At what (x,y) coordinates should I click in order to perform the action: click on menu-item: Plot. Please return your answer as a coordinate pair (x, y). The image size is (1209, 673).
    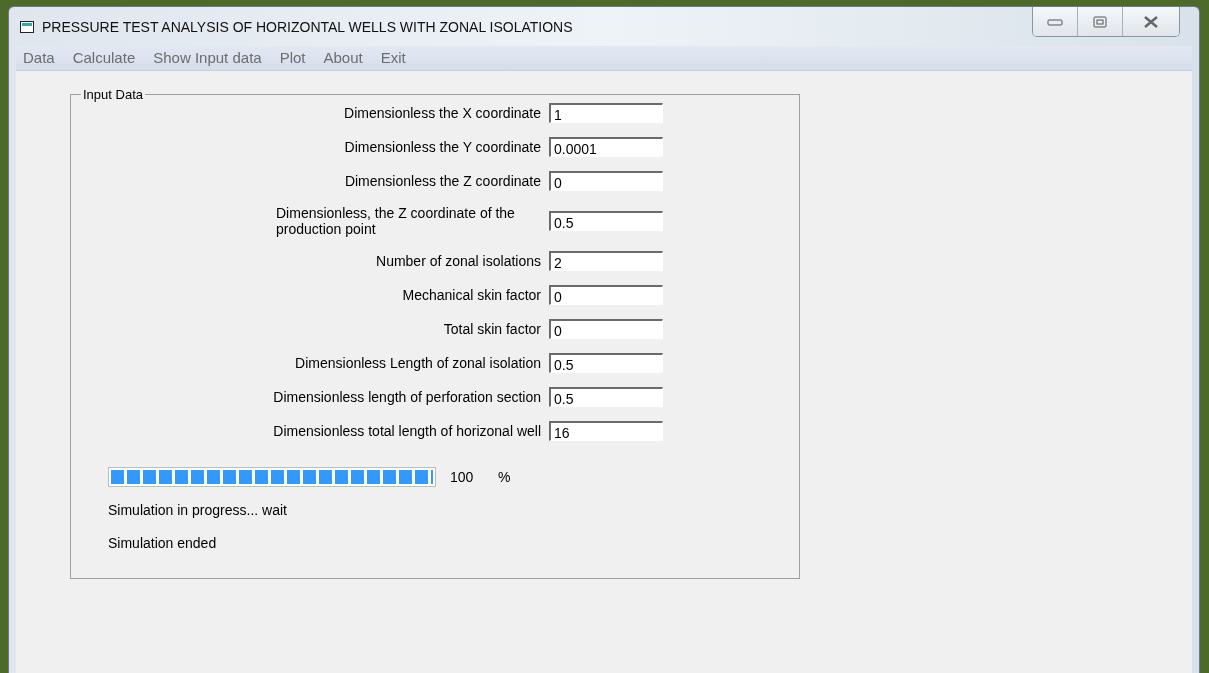
    Looking at the image, I should click on (292, 58).